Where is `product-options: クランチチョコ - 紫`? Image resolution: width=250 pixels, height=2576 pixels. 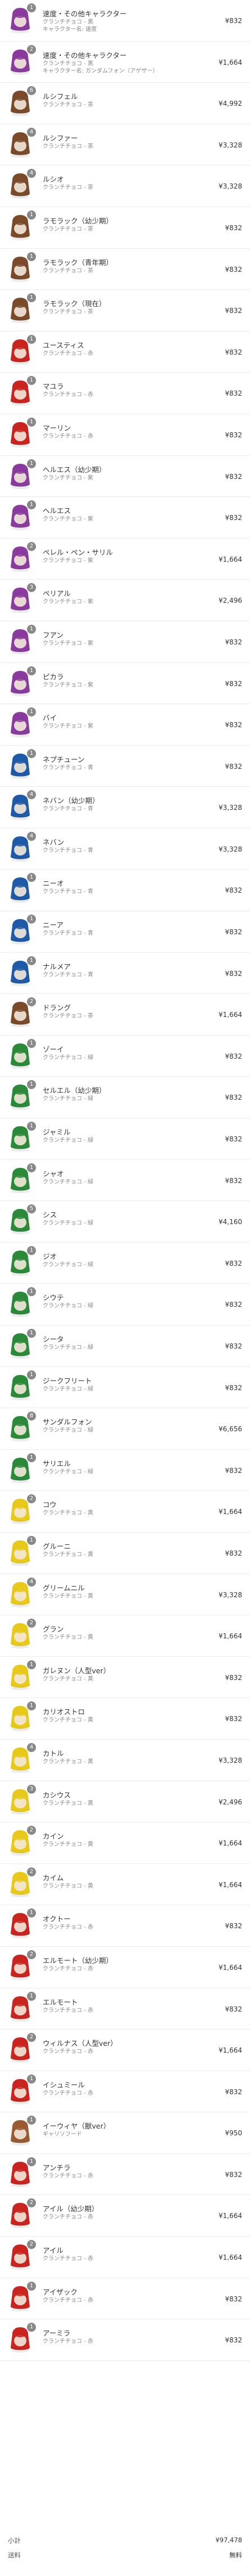 product-options: クランチチョコ - 紫 is located at coordinates (121, 602).